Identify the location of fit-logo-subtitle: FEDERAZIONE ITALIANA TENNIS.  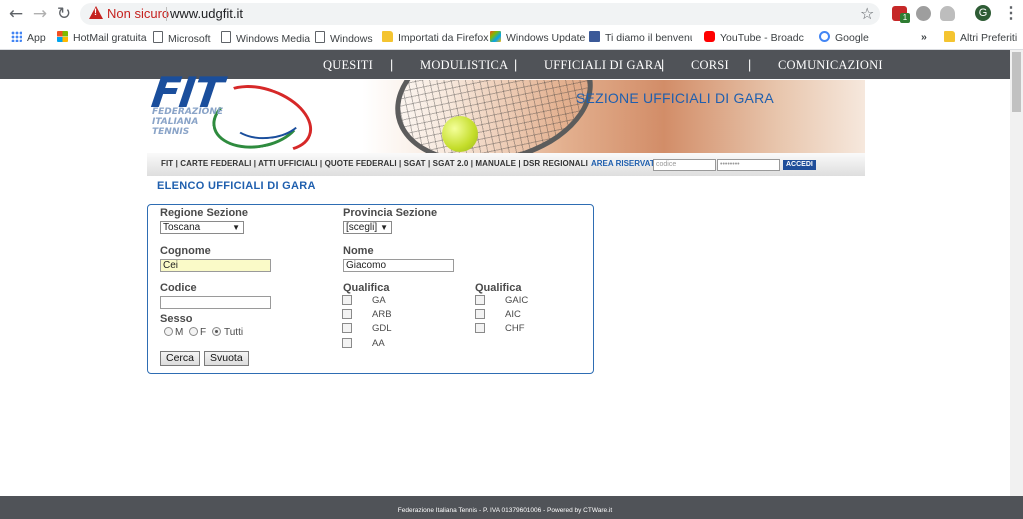
(188, 122).